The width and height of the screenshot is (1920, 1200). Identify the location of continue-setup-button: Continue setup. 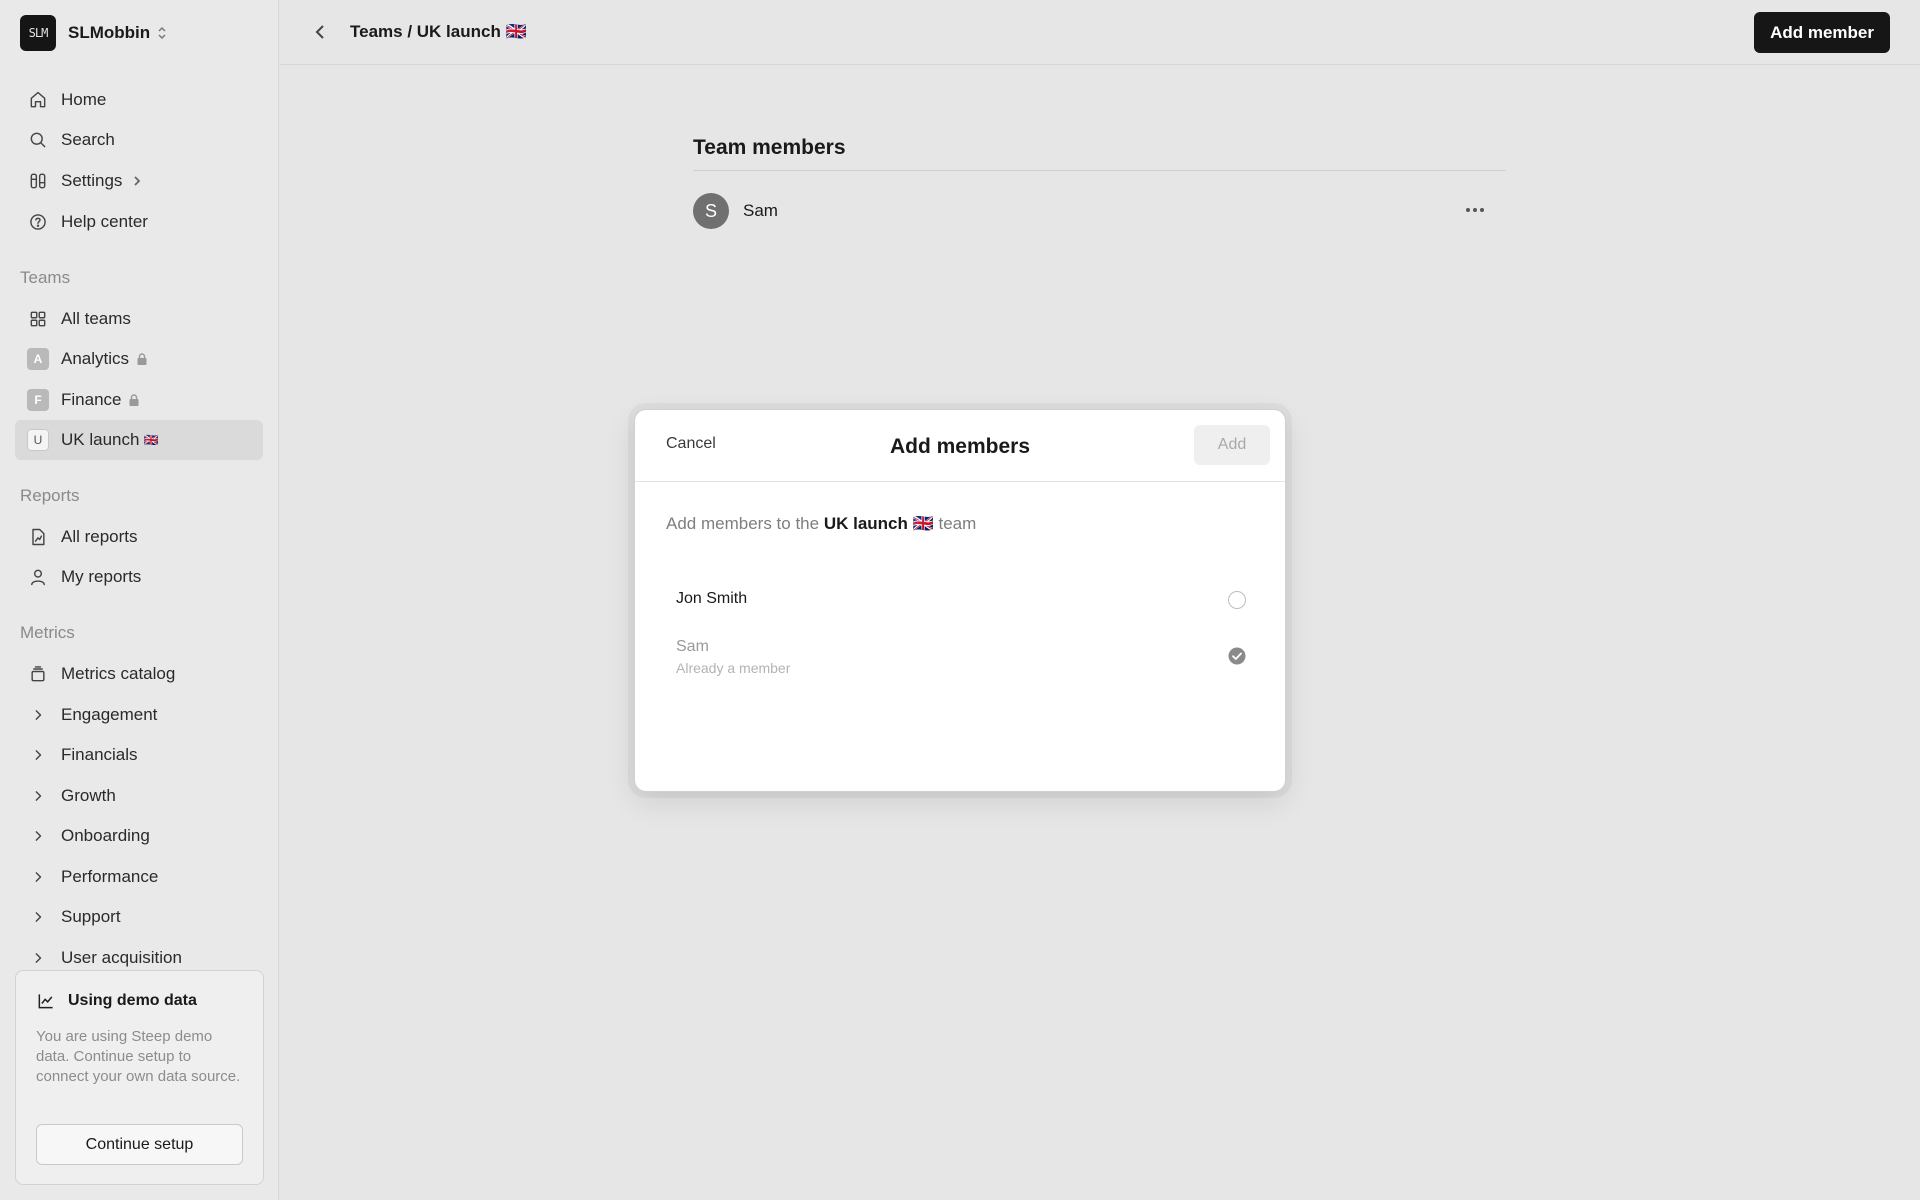
(139, 1144).